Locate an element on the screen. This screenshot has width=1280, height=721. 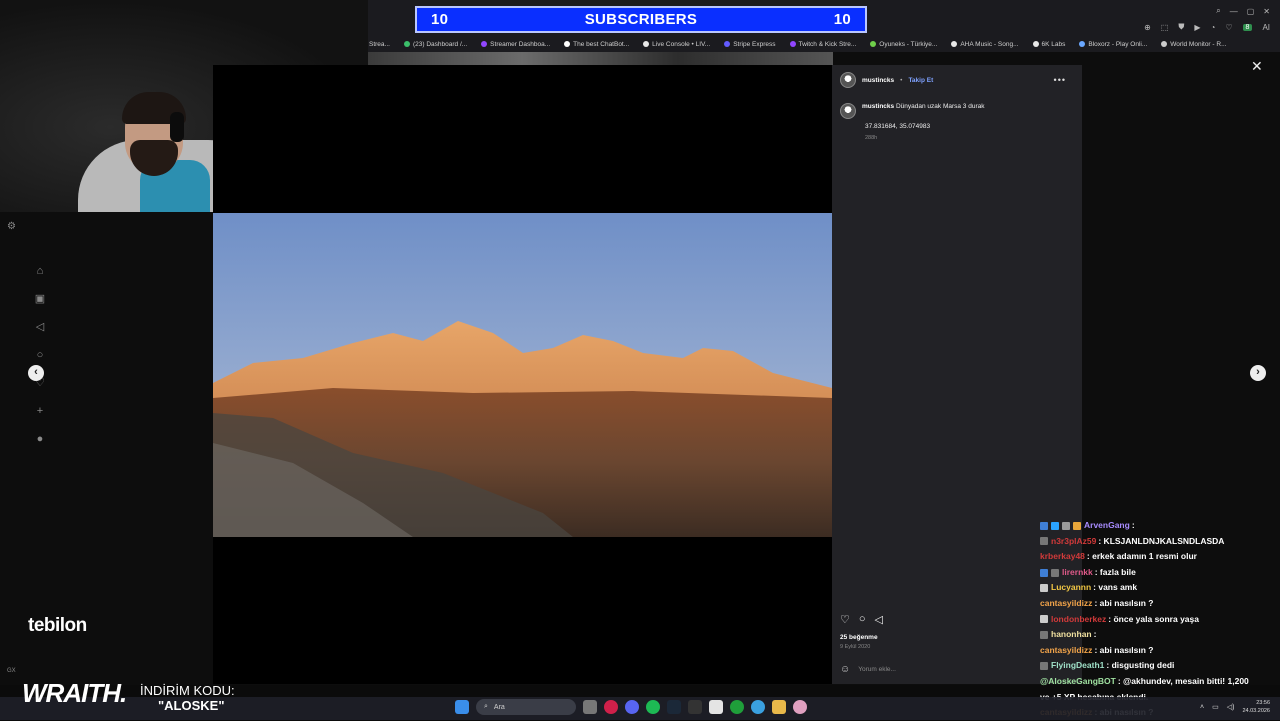
post-username: mustincks is located at coordinates (878, 80).